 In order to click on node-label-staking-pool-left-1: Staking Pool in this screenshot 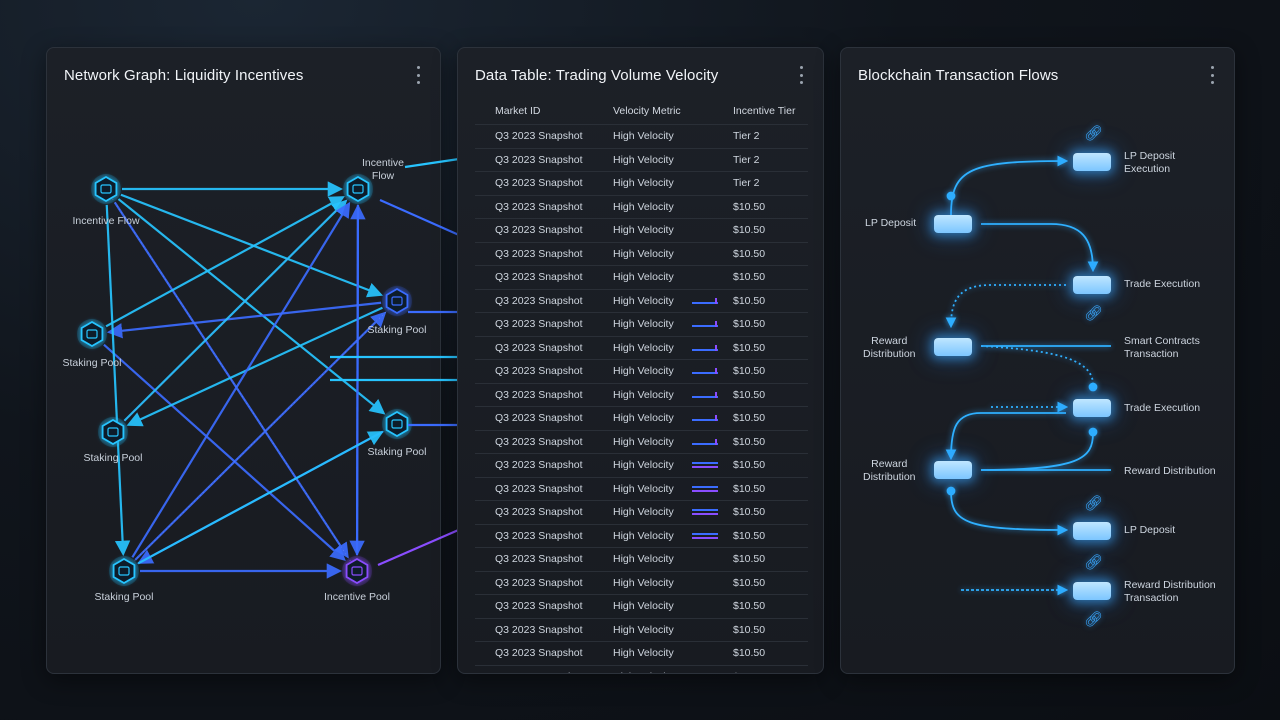, I will do `click(92, 363)`.